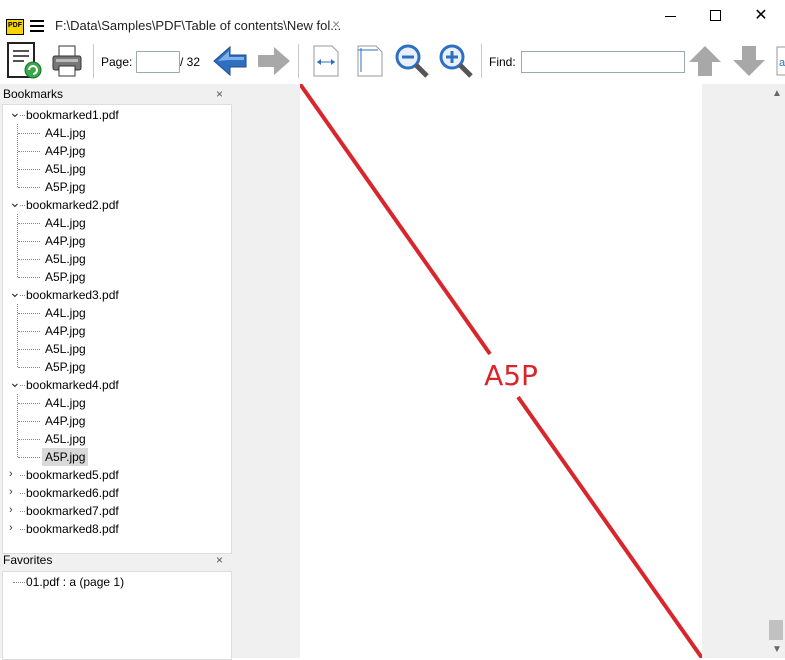  I want to click on zoom-in-icon, so click(456, 61).